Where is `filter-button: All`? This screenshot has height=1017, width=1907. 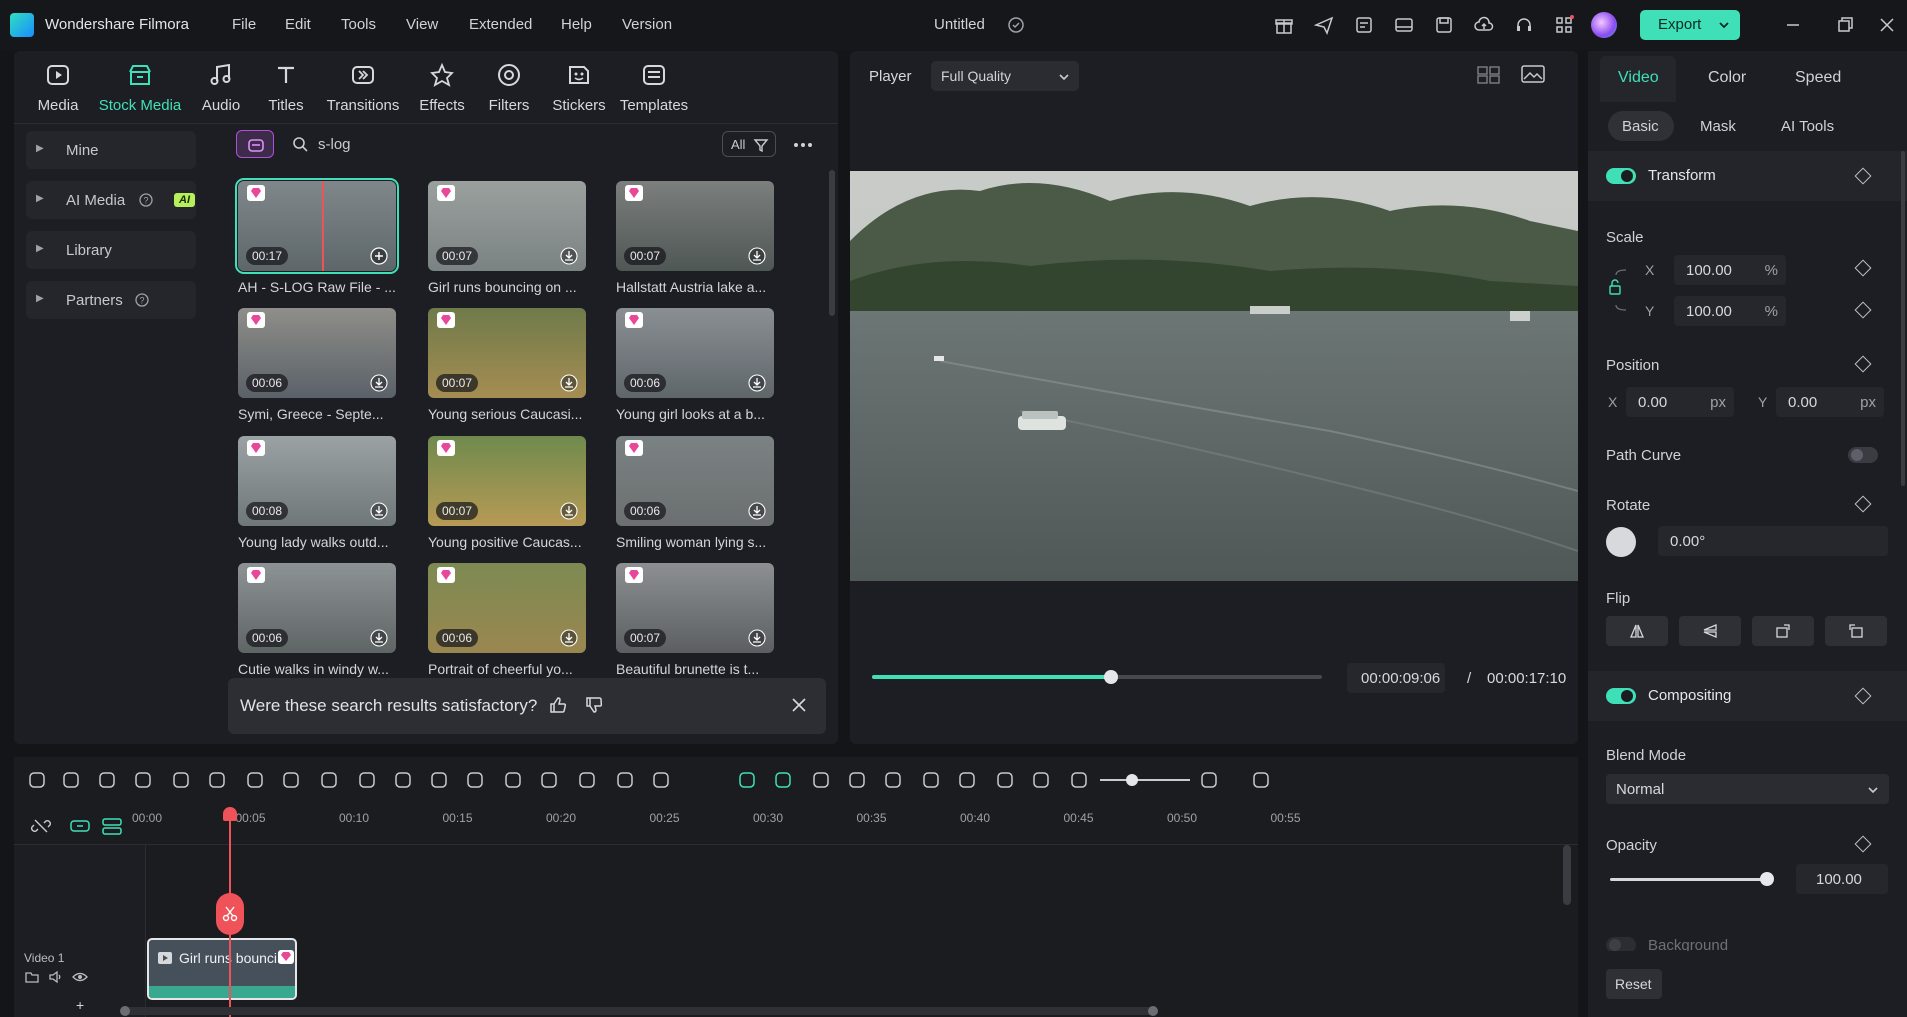
filter-button: All is located at coordinates (749, 144).